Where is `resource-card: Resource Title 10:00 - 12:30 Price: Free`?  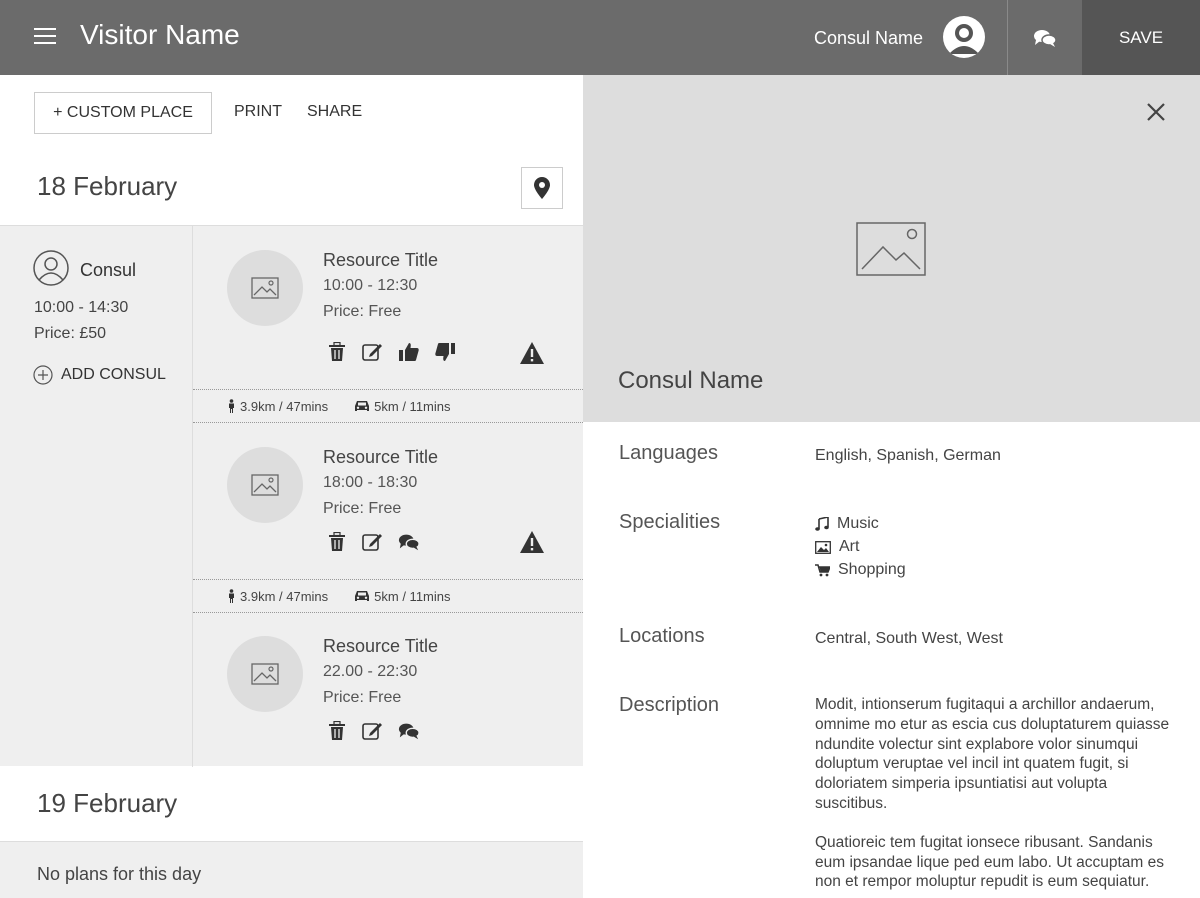
resource-card: Resource Title 10:00 - 12:30 Price: Free is located at coordinates (388, 307).